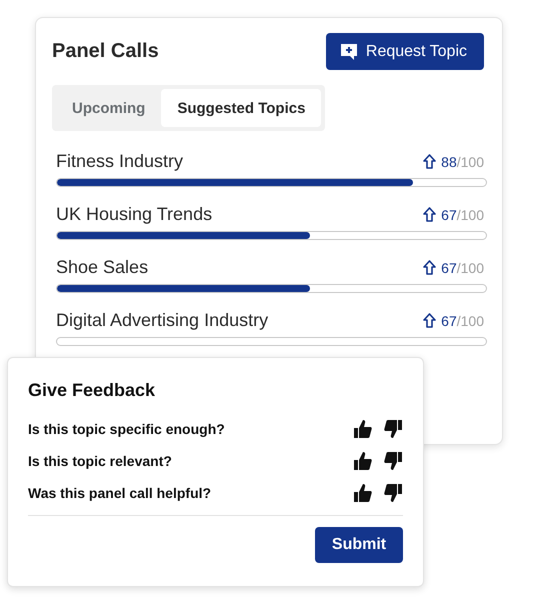 The height and width of the screenshot is (597, 536). What do you see at coordinates (102, 267) in the screenshot?
I see `topic-name: Shoe Sales` at bounding box center [102, 267].